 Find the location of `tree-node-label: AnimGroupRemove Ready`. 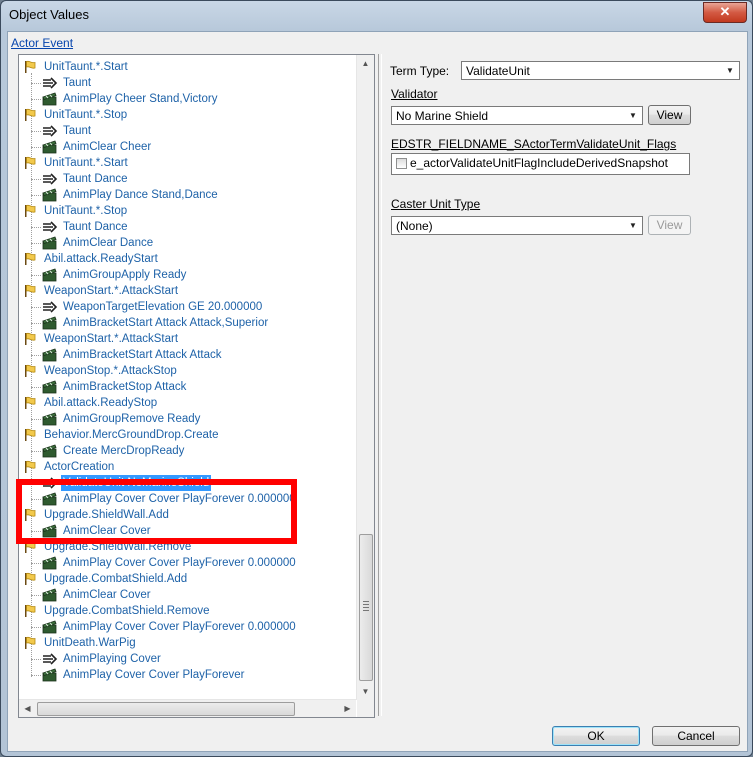

tree-node-label: AnimGroupRemove Ready is located at coordinates (132, 419).